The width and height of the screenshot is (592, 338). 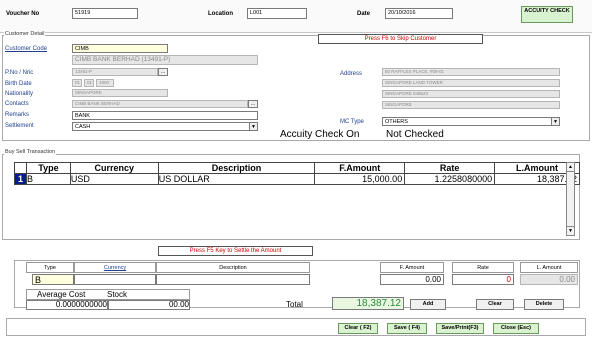 I want to click on birth-date-label: Birth Date, so click(x=18, y=84).